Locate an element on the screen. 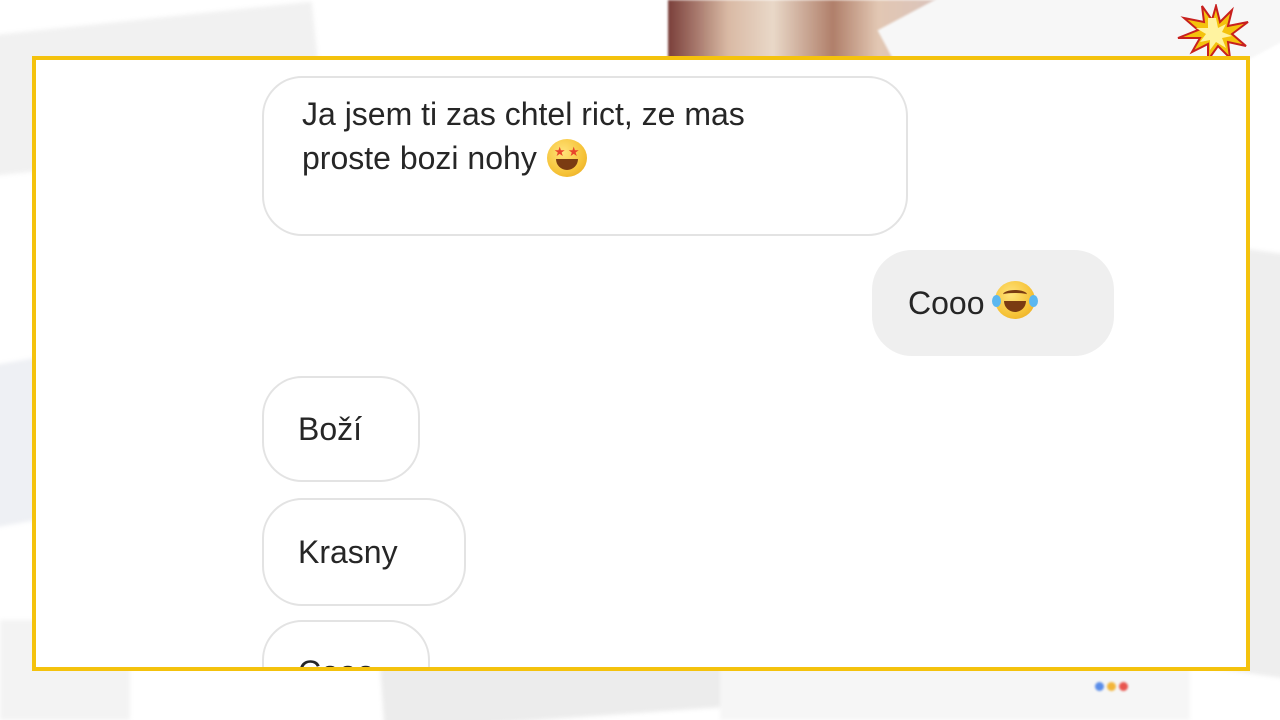  message-text-line: proste bozi nohy is located at coordinates (585, 158).